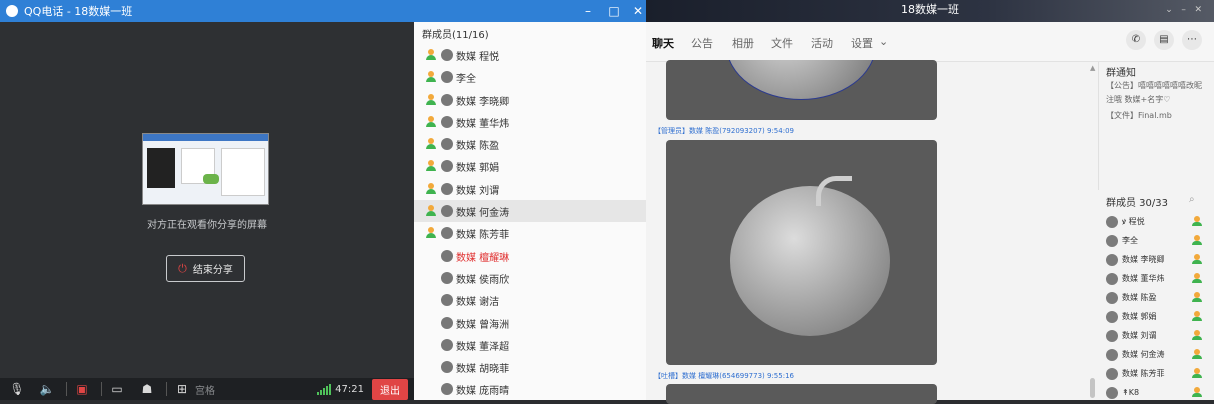  I want to click on group-member-row: 数媒 陈盈, so click(1156, 297).